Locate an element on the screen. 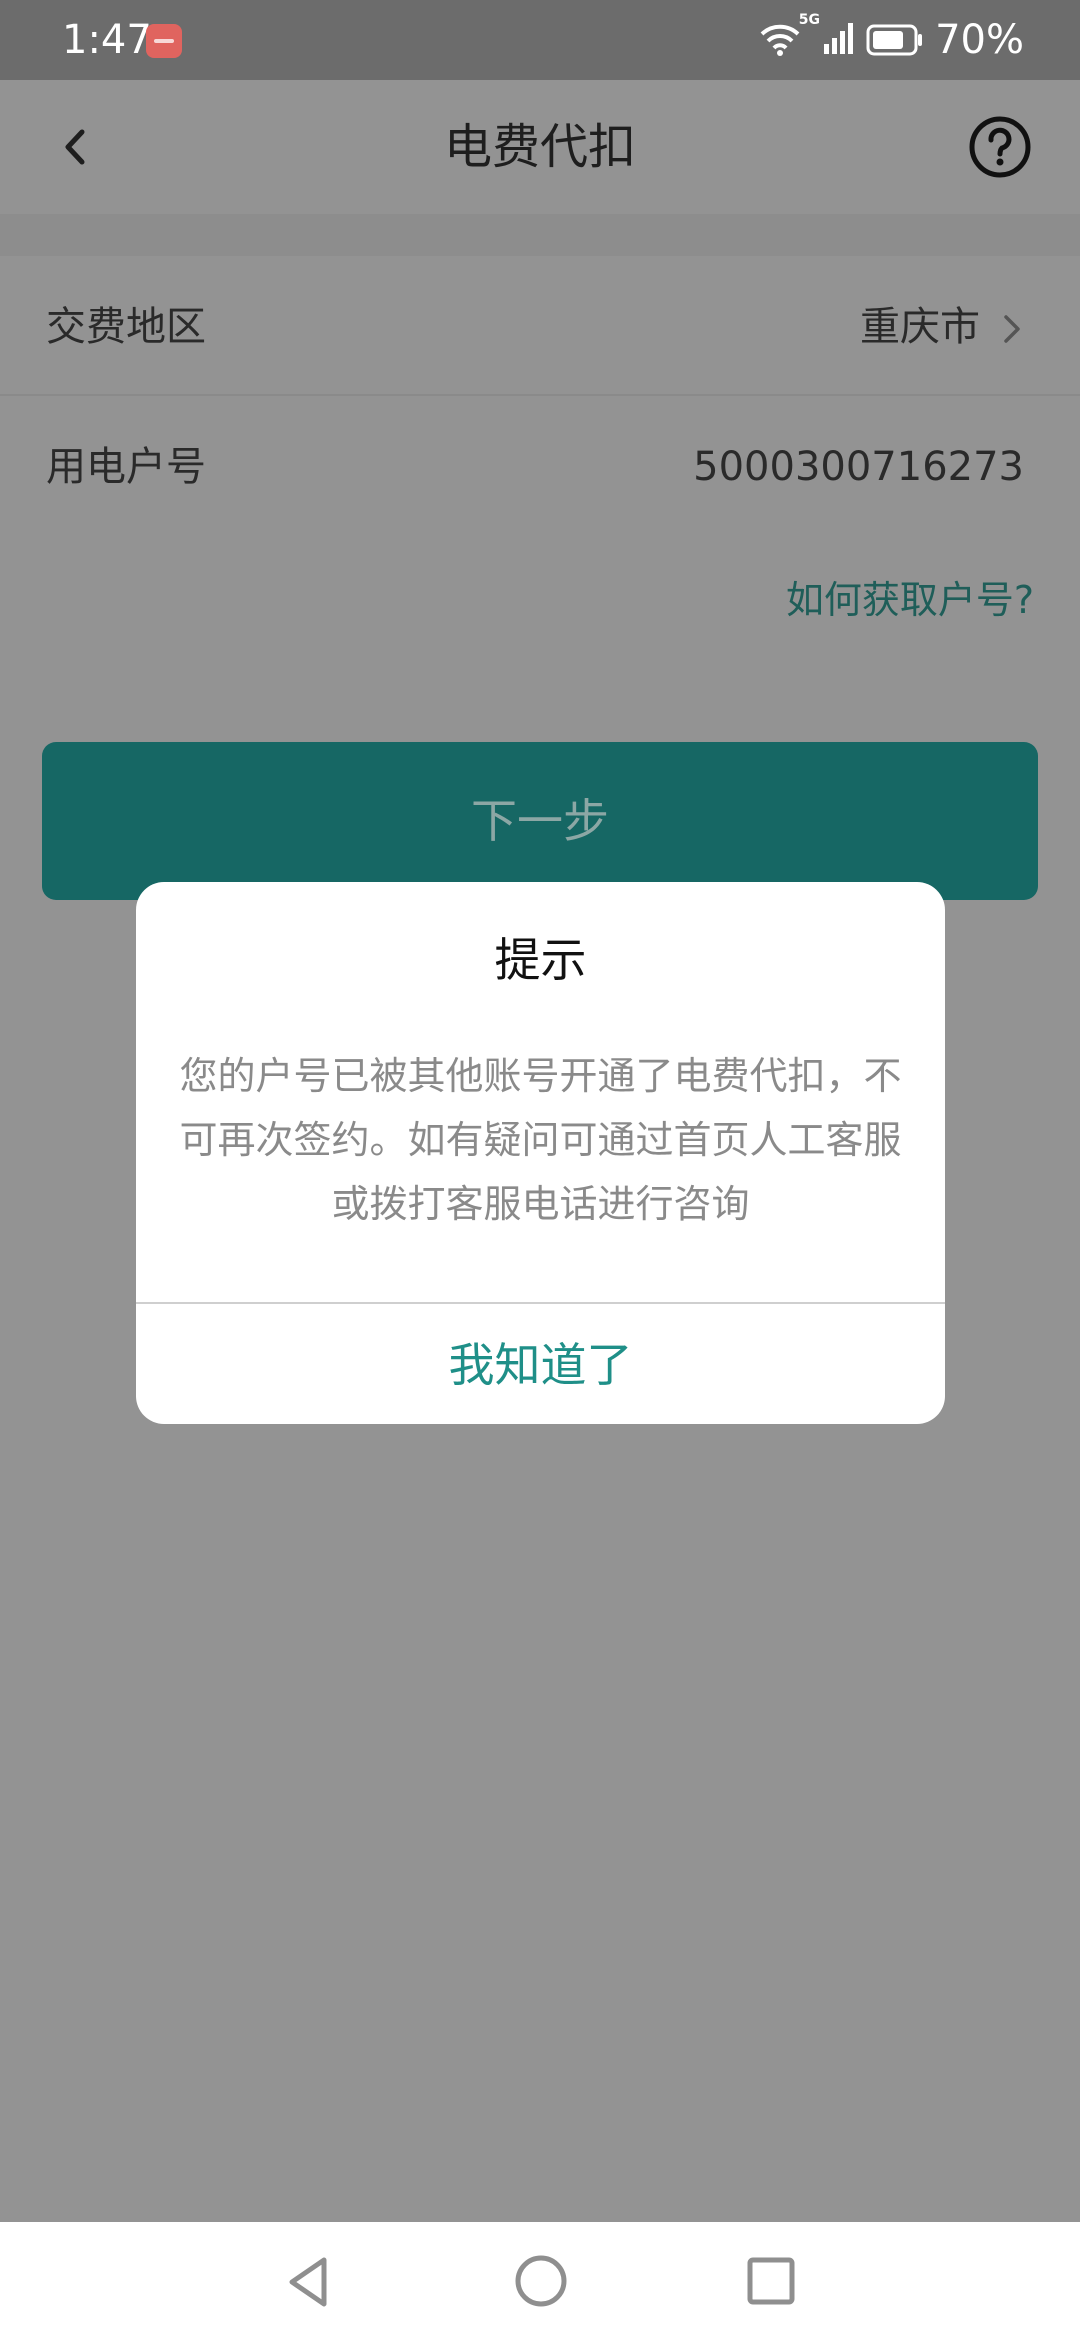  system-nav-bar is located at coordinates (540, 2281).